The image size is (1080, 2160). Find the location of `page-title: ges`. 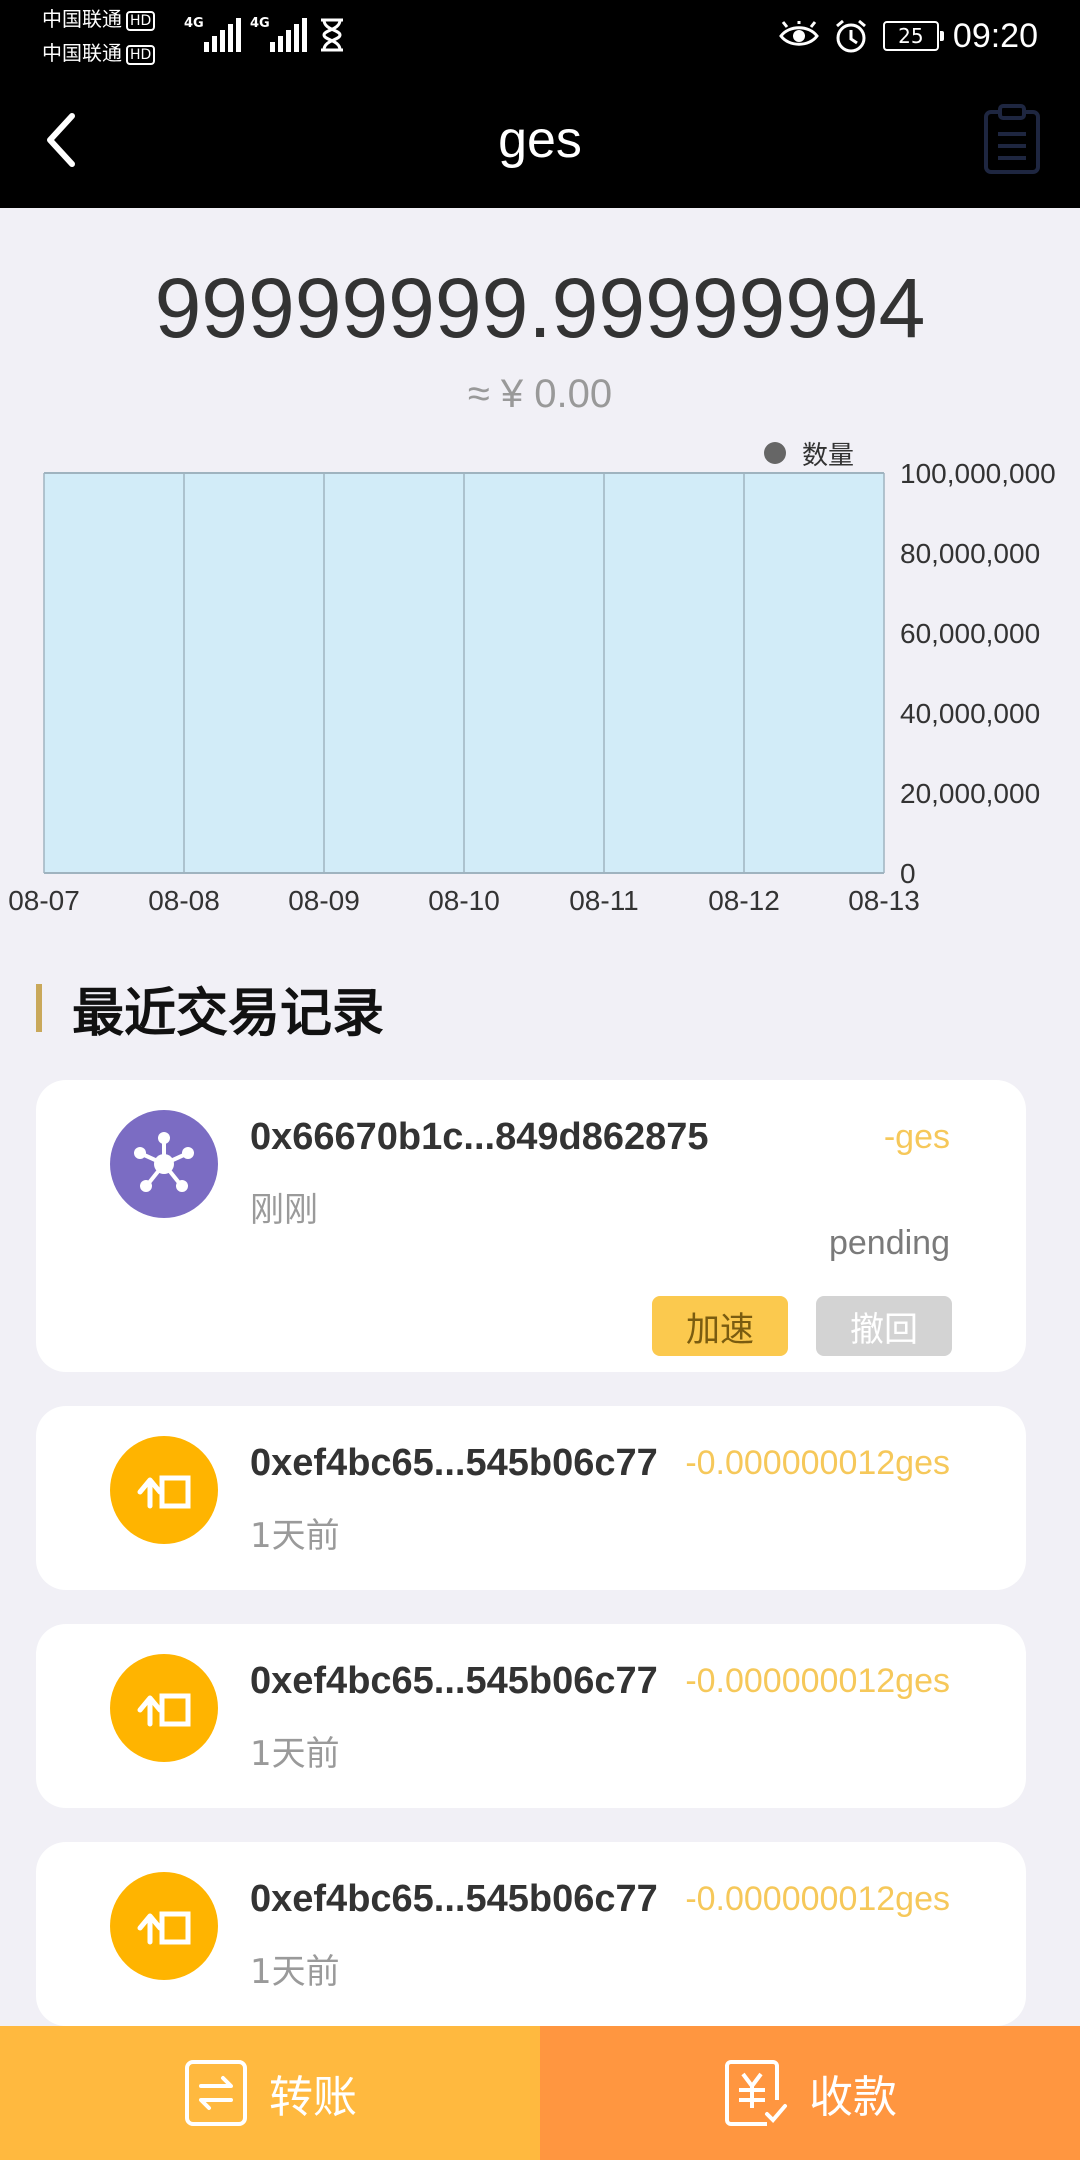

page-title: ges is located at coordinates (540, 140).